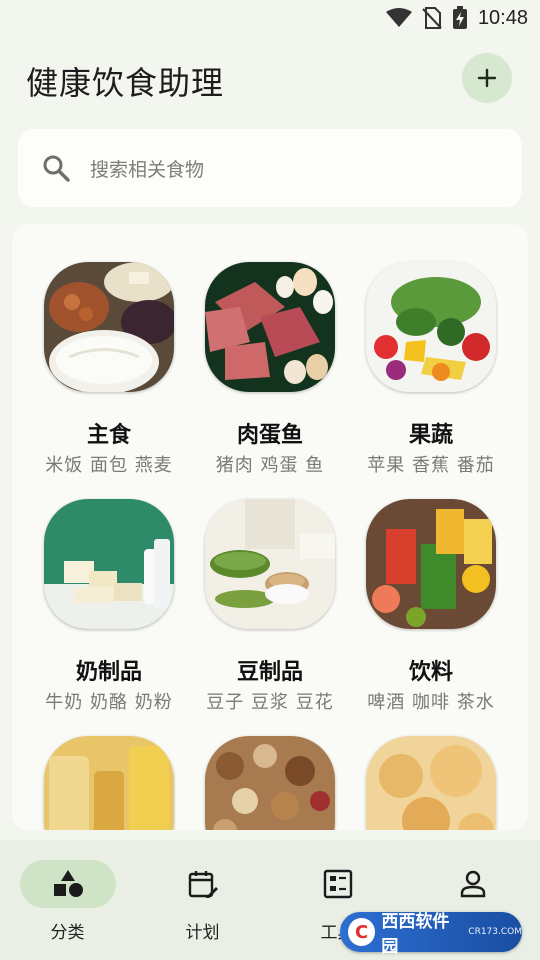  I want to click on search-placeholder: 搜索相关食物, so click(147, 169).